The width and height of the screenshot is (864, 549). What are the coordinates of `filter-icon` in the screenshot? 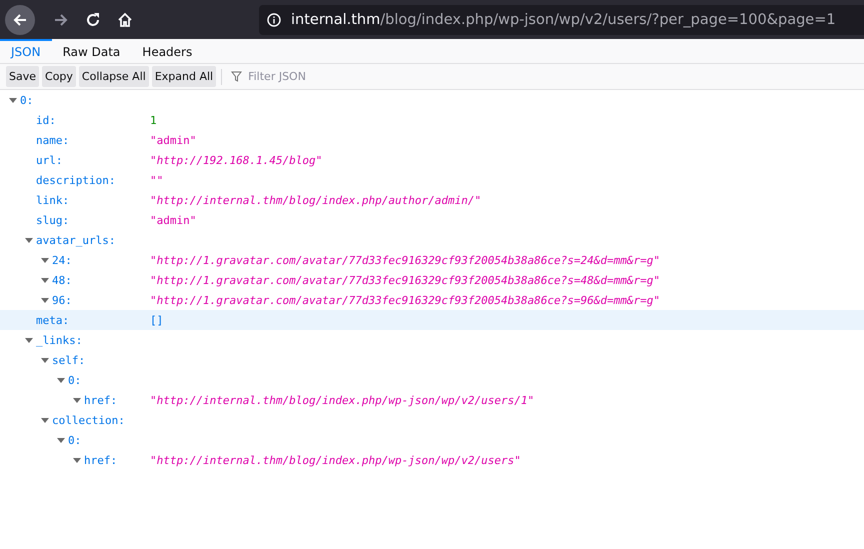 It's located at (236, 76).